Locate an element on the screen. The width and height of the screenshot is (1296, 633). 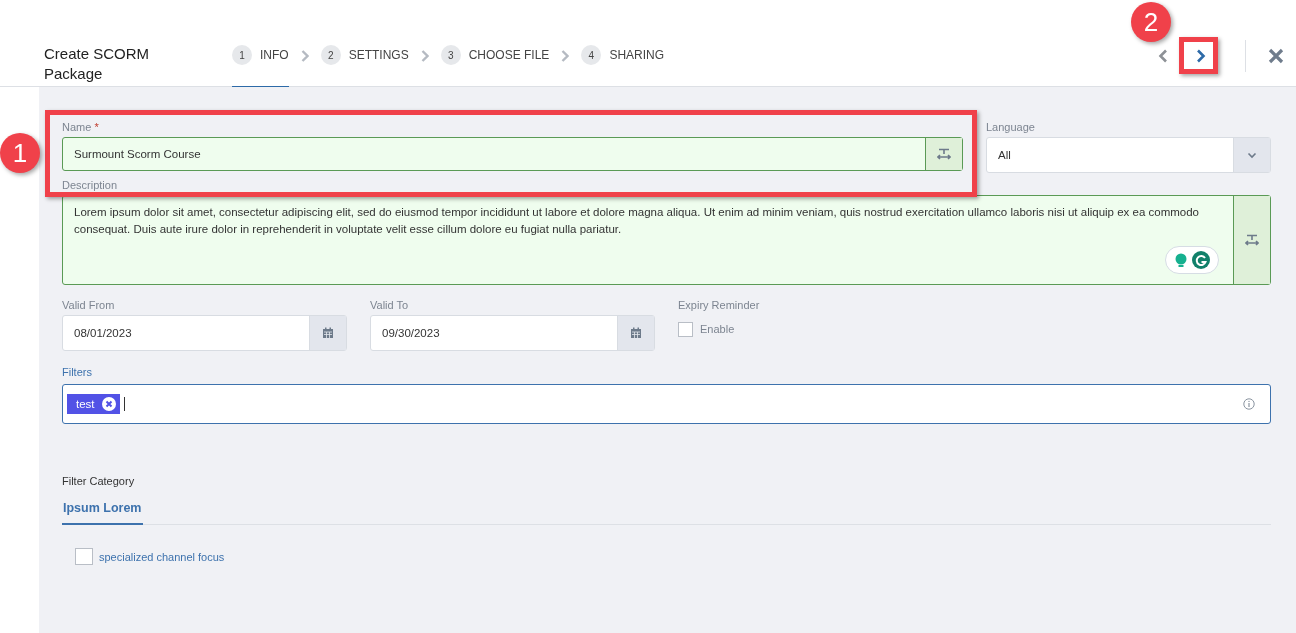
chevron-right-icon is located at coordinates (1201, 56).